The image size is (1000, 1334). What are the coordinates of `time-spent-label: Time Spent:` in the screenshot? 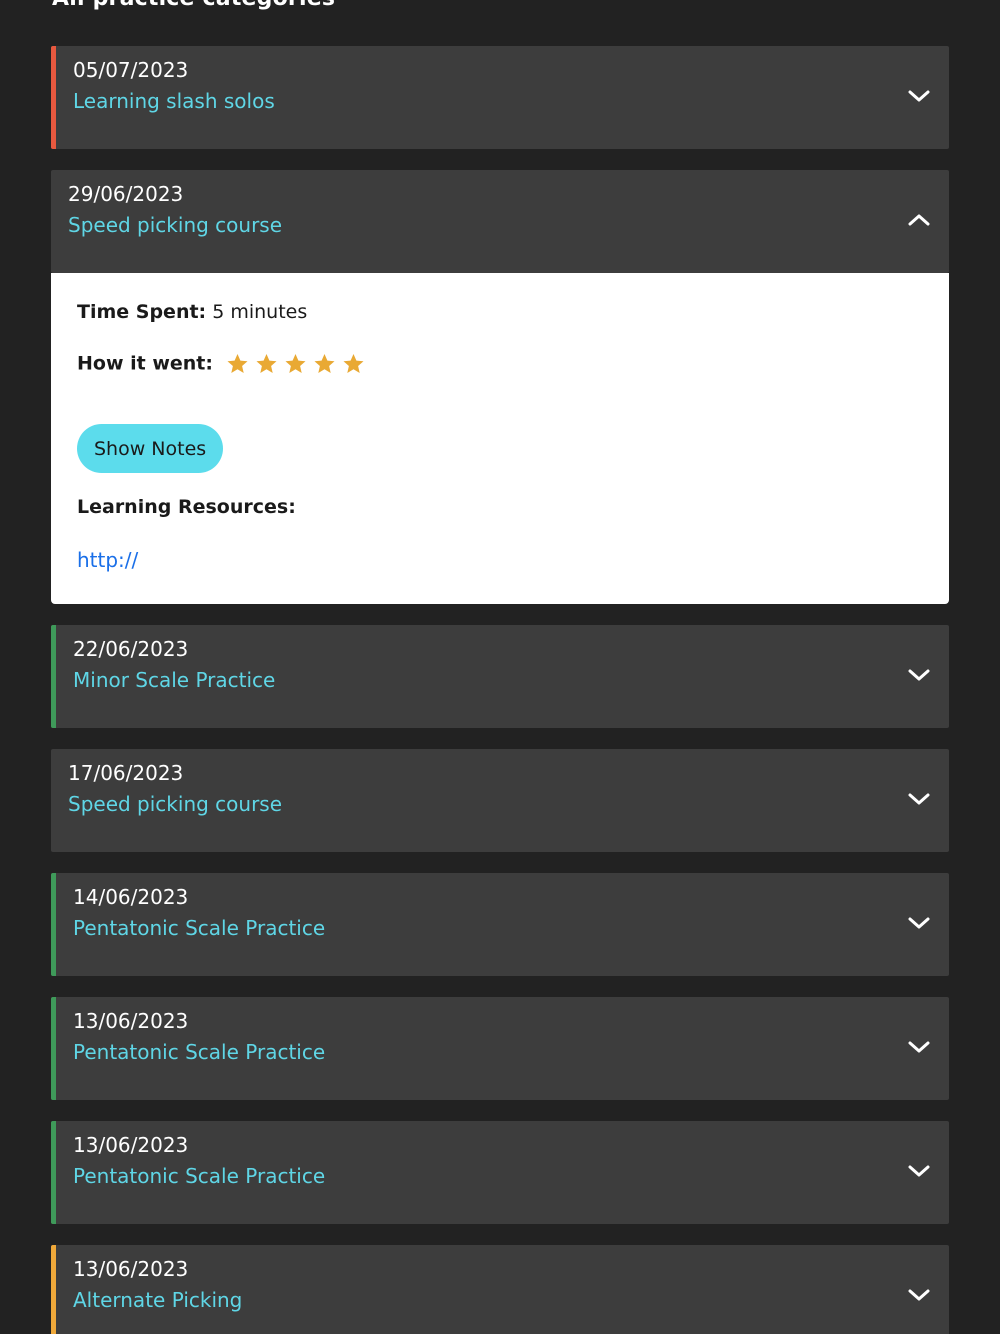 It's located at (142, 312).